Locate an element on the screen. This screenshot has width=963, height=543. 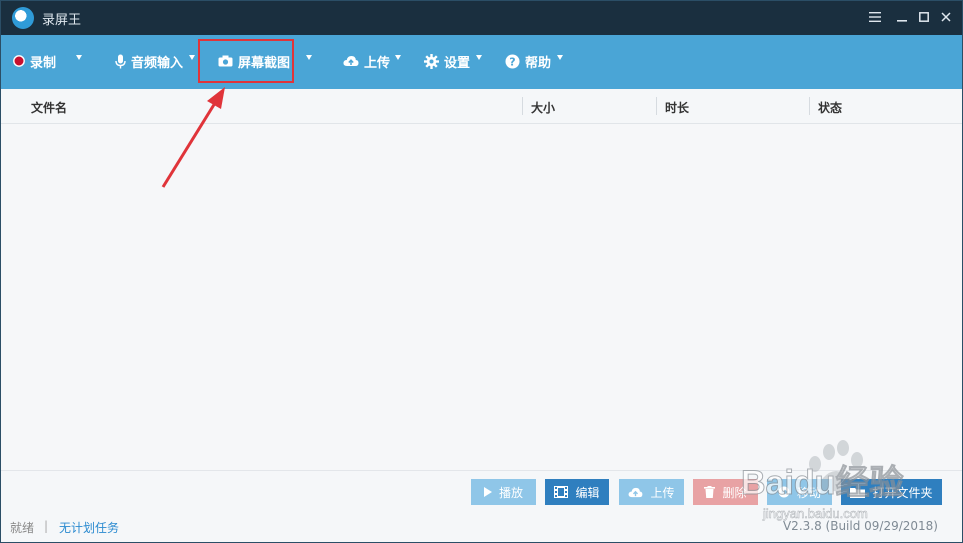
status-text: 就绪 is located at coordinates (22, 528).